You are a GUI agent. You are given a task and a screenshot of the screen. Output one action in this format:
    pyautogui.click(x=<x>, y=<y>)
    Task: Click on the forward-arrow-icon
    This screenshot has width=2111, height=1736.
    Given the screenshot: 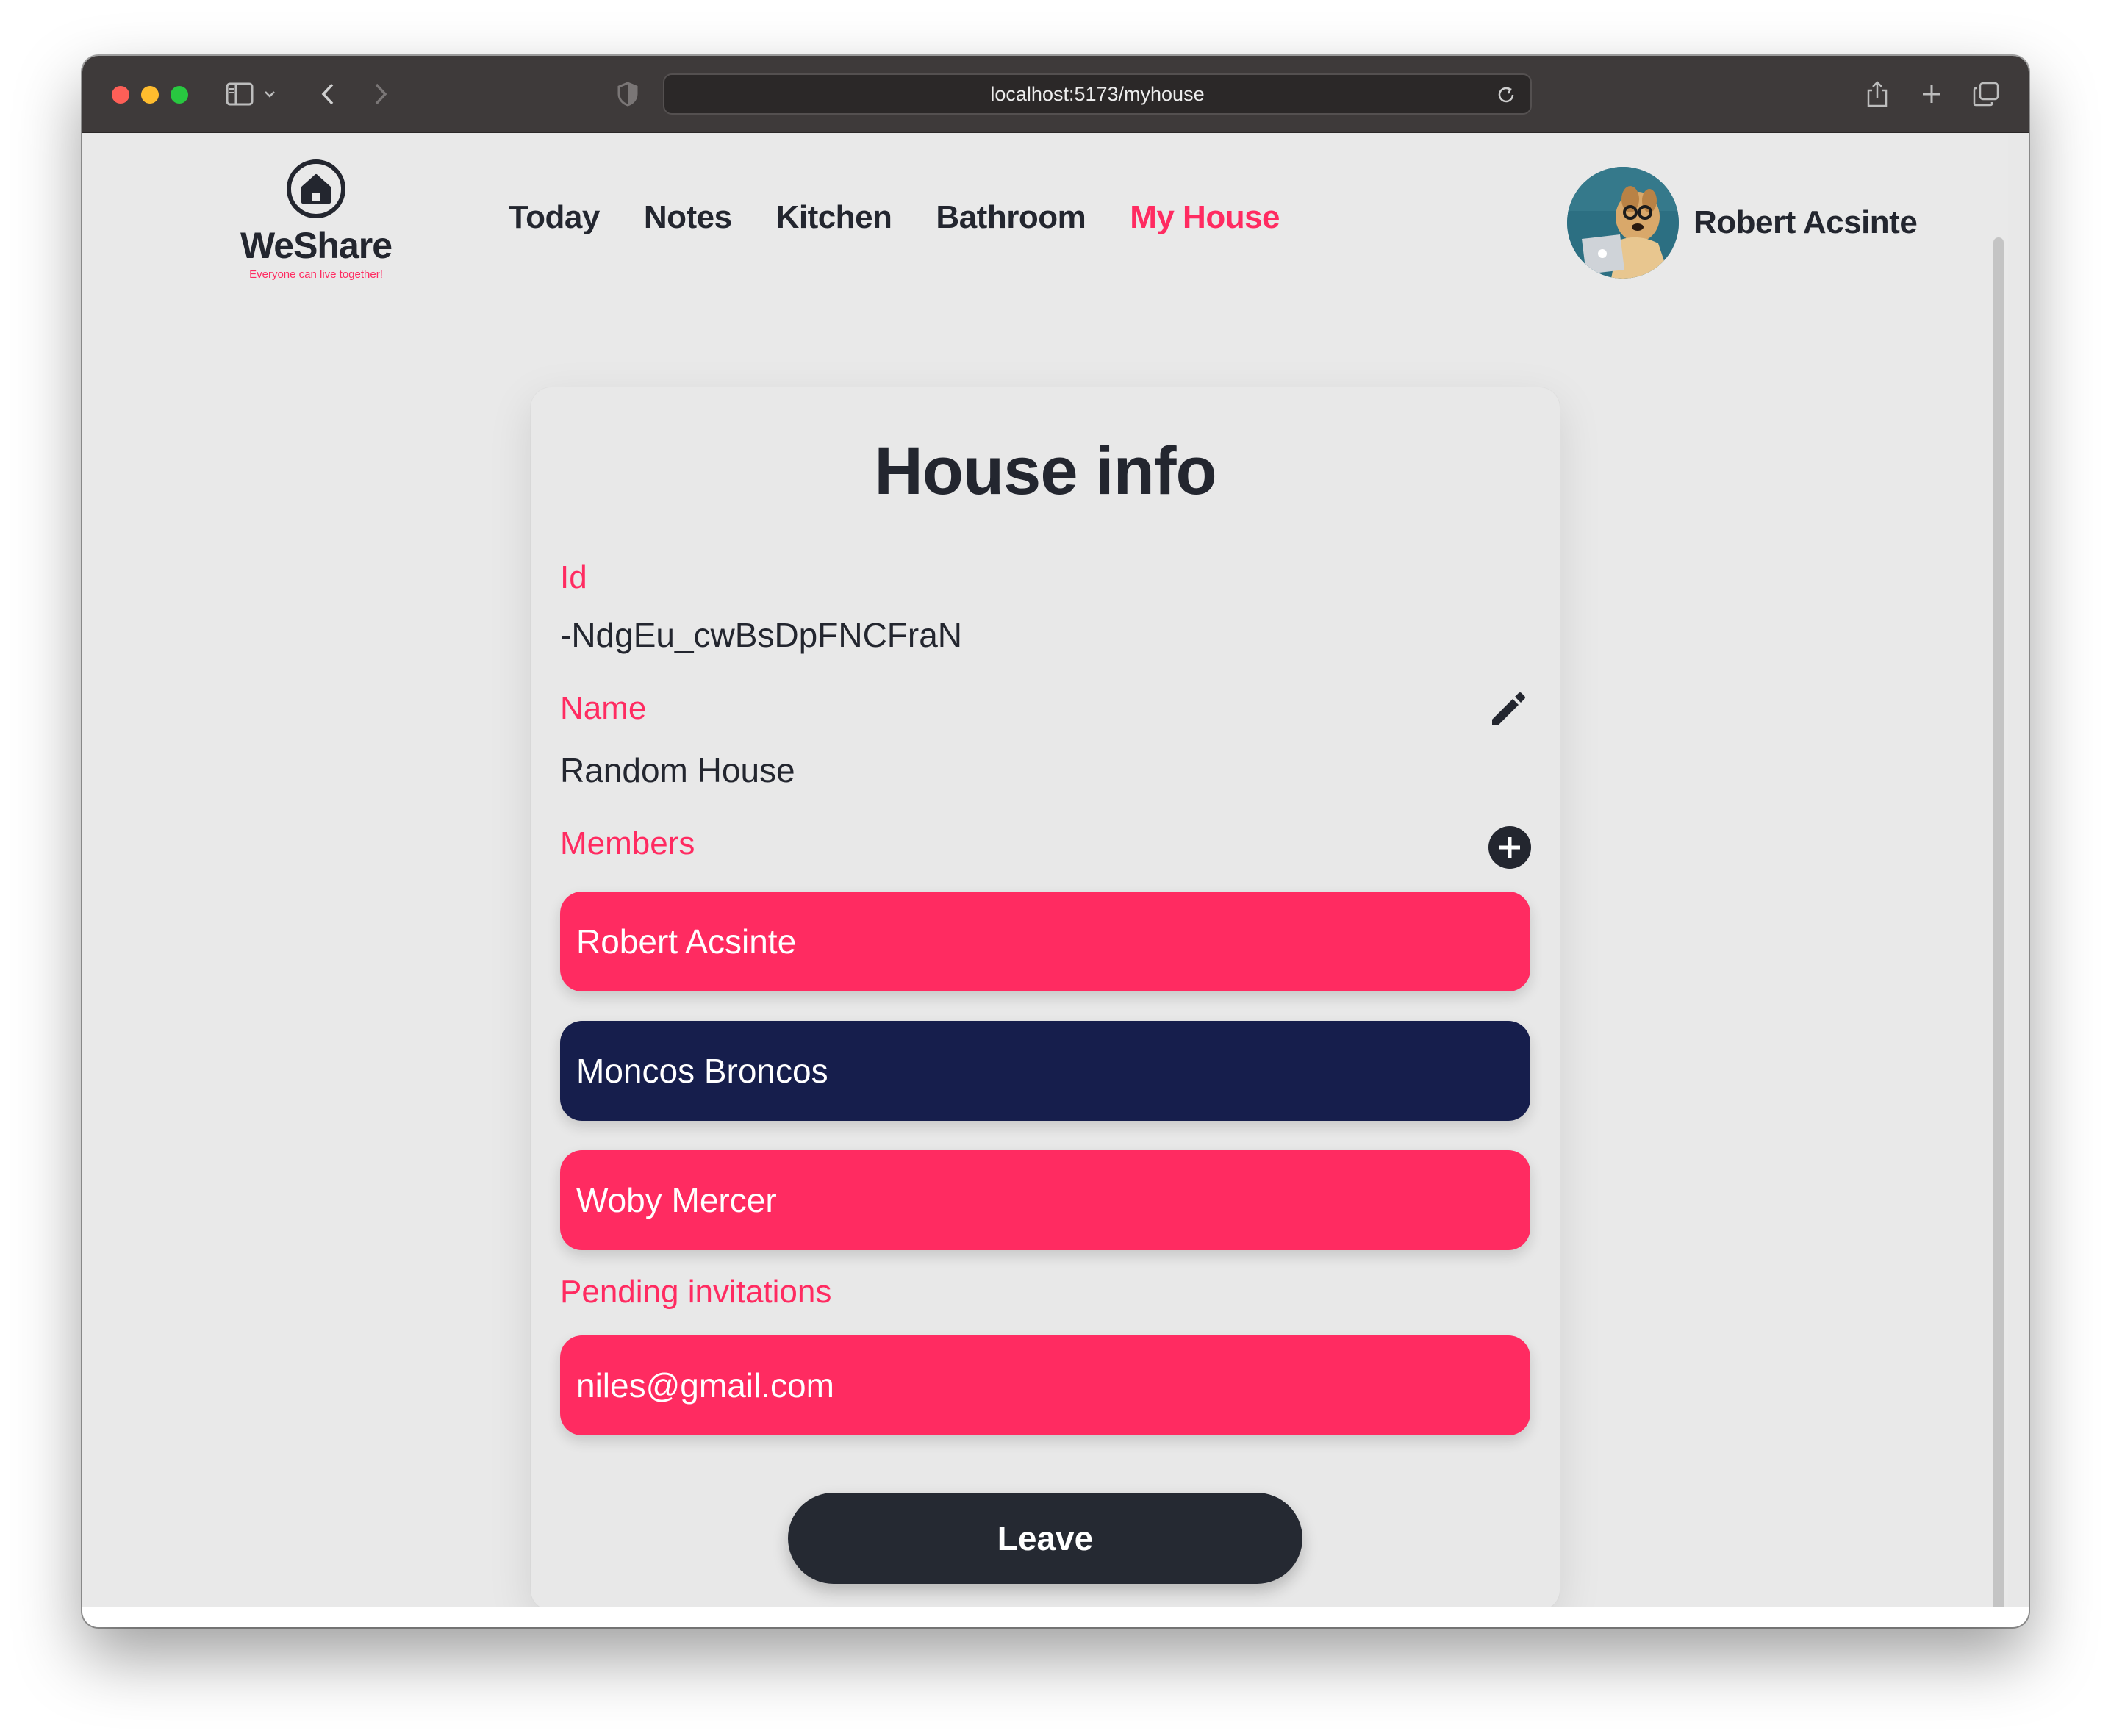 What is the action you would take?
    pyautogui.click(x=380, y=94)
    